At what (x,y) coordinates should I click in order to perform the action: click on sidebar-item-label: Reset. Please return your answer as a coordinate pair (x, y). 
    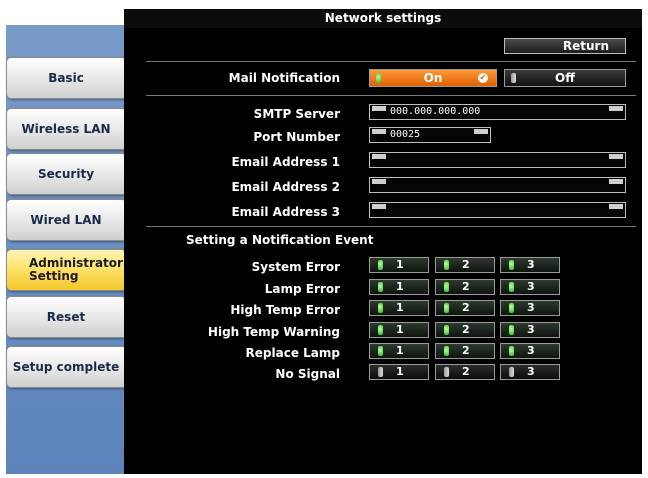
    Looking at the image, I should click on (66, 316).